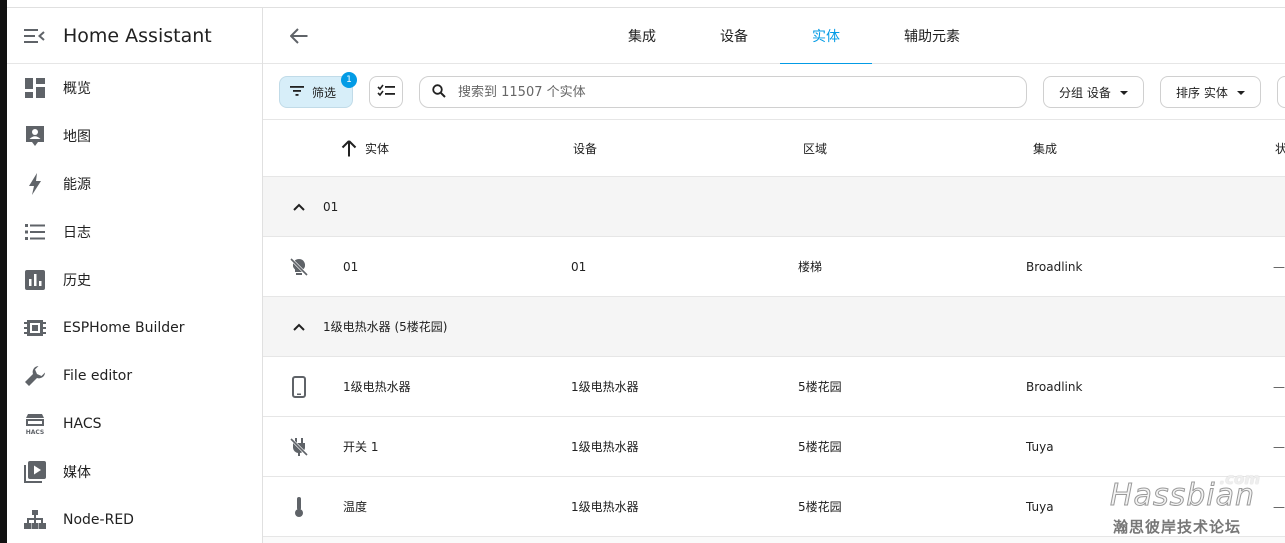  What do you see at coordinates (134, 280) in the screenshot?
I see `sidebar-item-history: 历史` at bounding box center [134, 280].